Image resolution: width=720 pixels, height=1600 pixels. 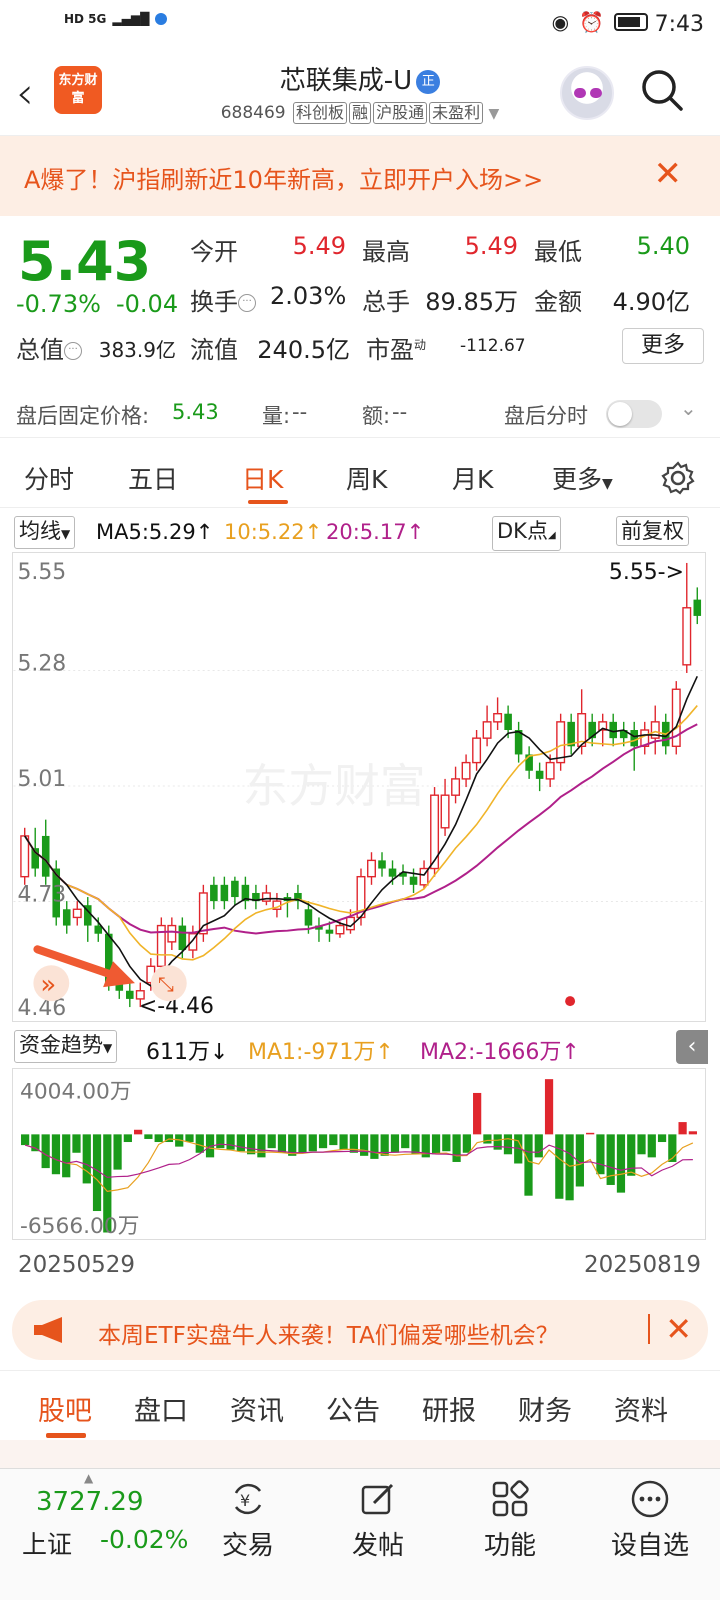 What do you see at coordinates (449, 1408) in the screenshot?
I see `tab-research: 研报` at bounding box center [449, 1408].